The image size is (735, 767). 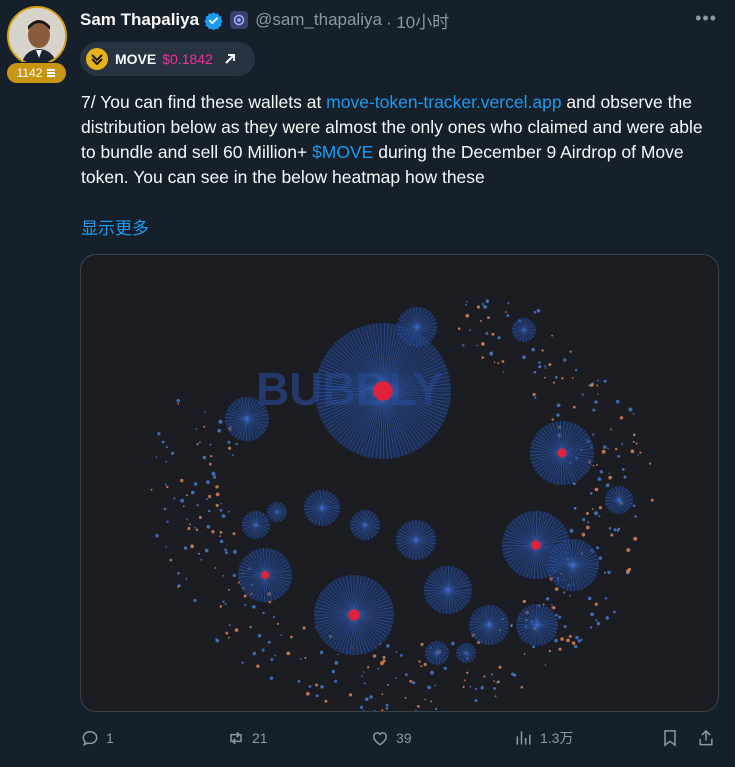 I want to click on bookmark-button, so click(x=670, y=738).